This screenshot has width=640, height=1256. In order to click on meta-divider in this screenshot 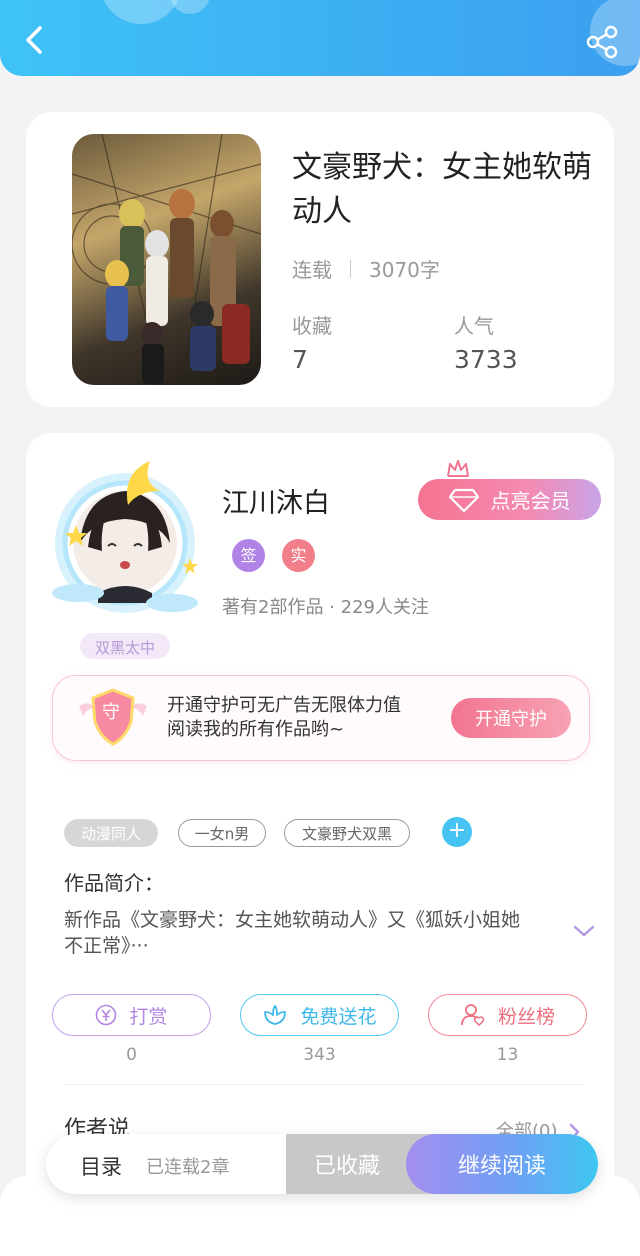, I will do `click(350, 268)`.